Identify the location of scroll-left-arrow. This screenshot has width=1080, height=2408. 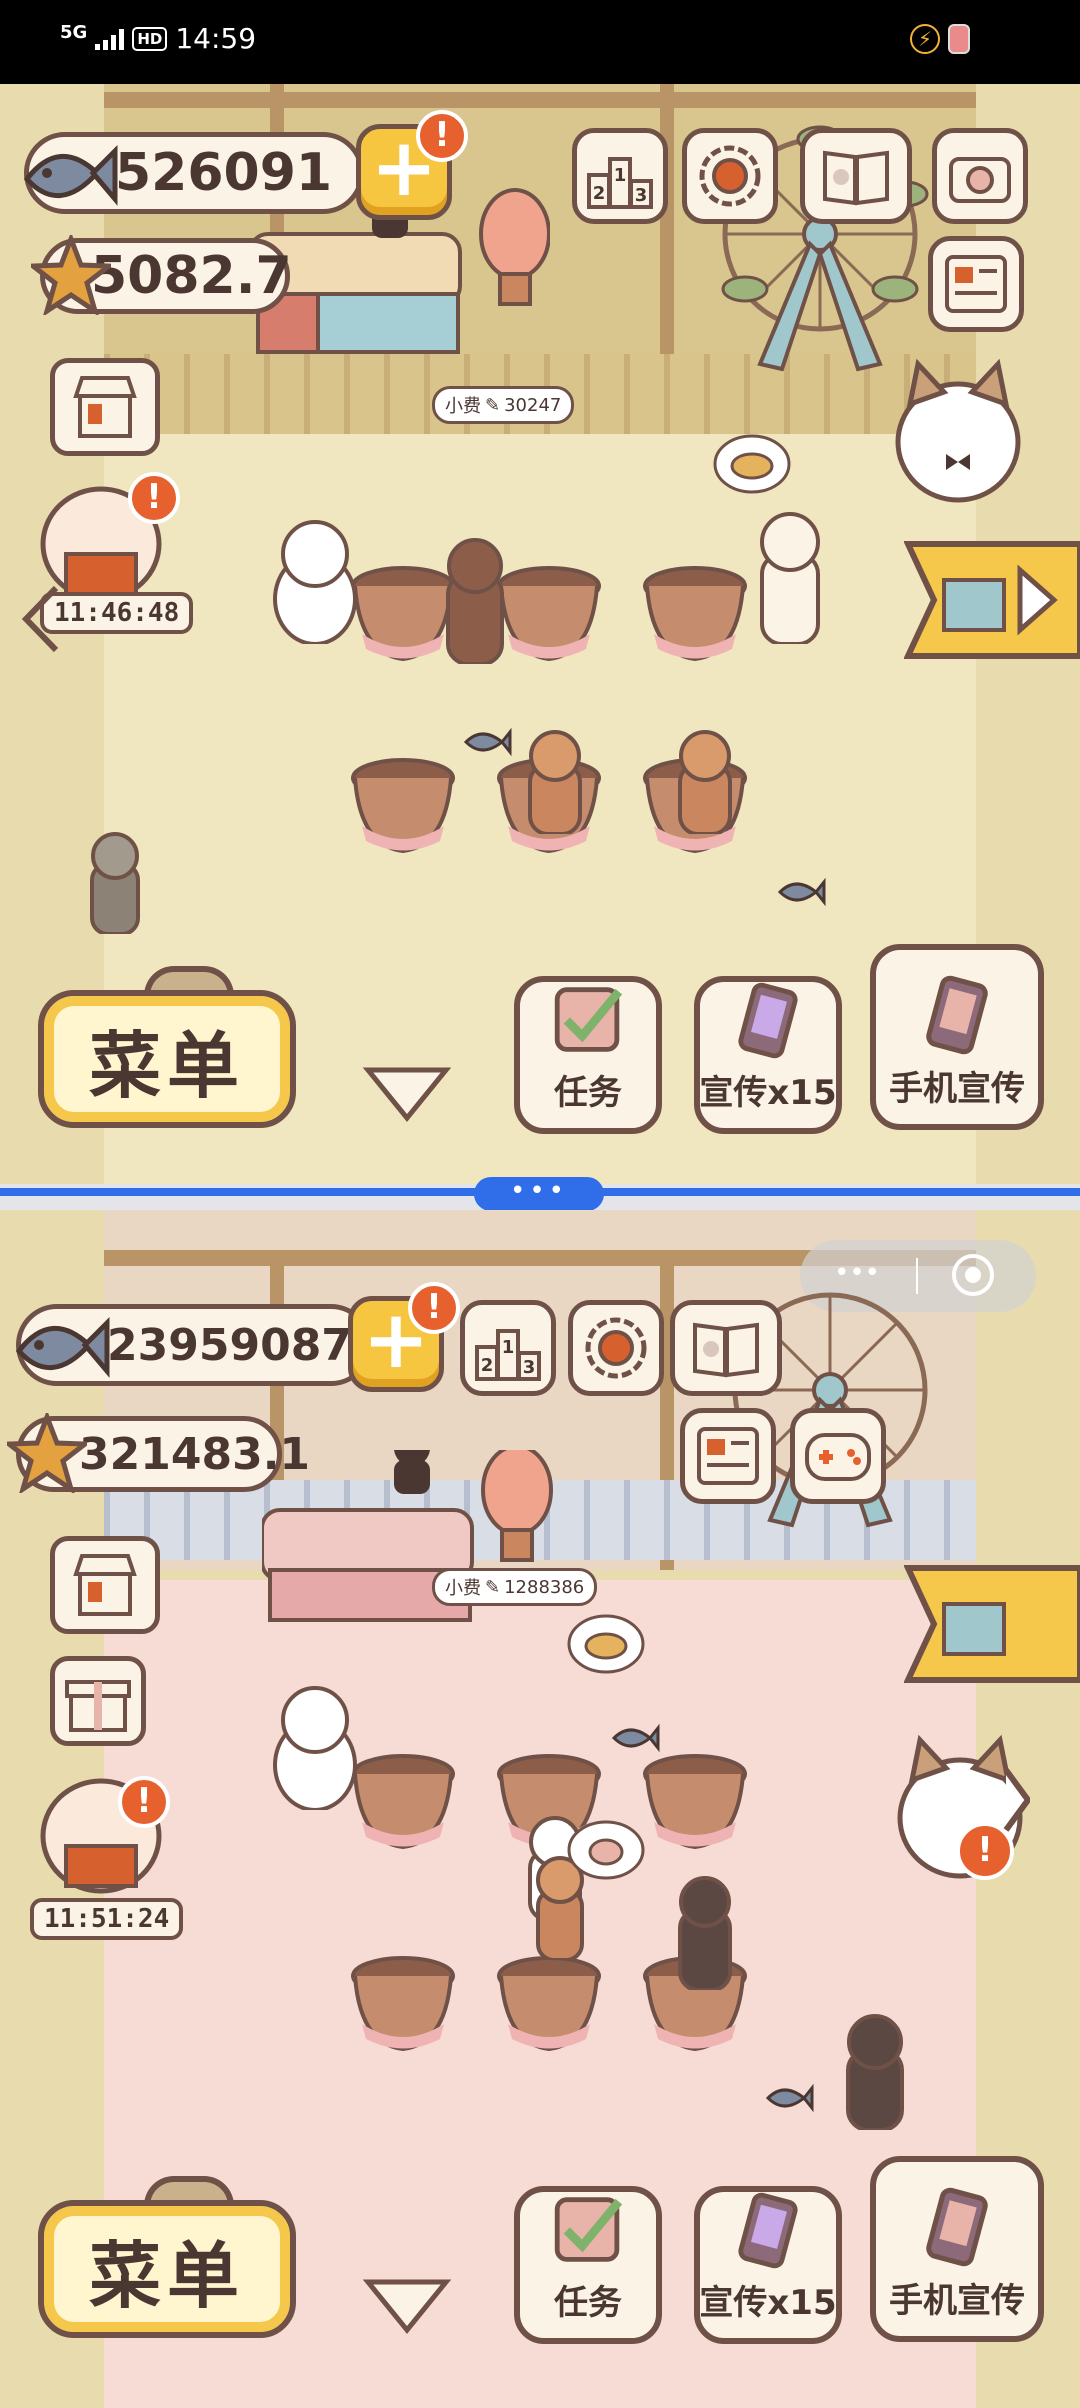
(40, 619).